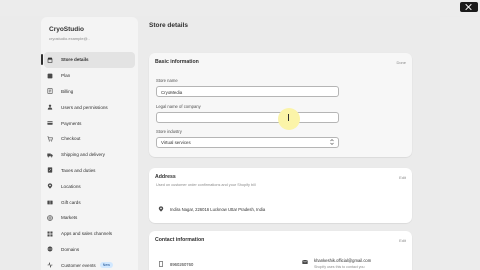 Image resolution: width=480 pixels, height=270 pixels. I want to click on store-icon, so click(50, 60).